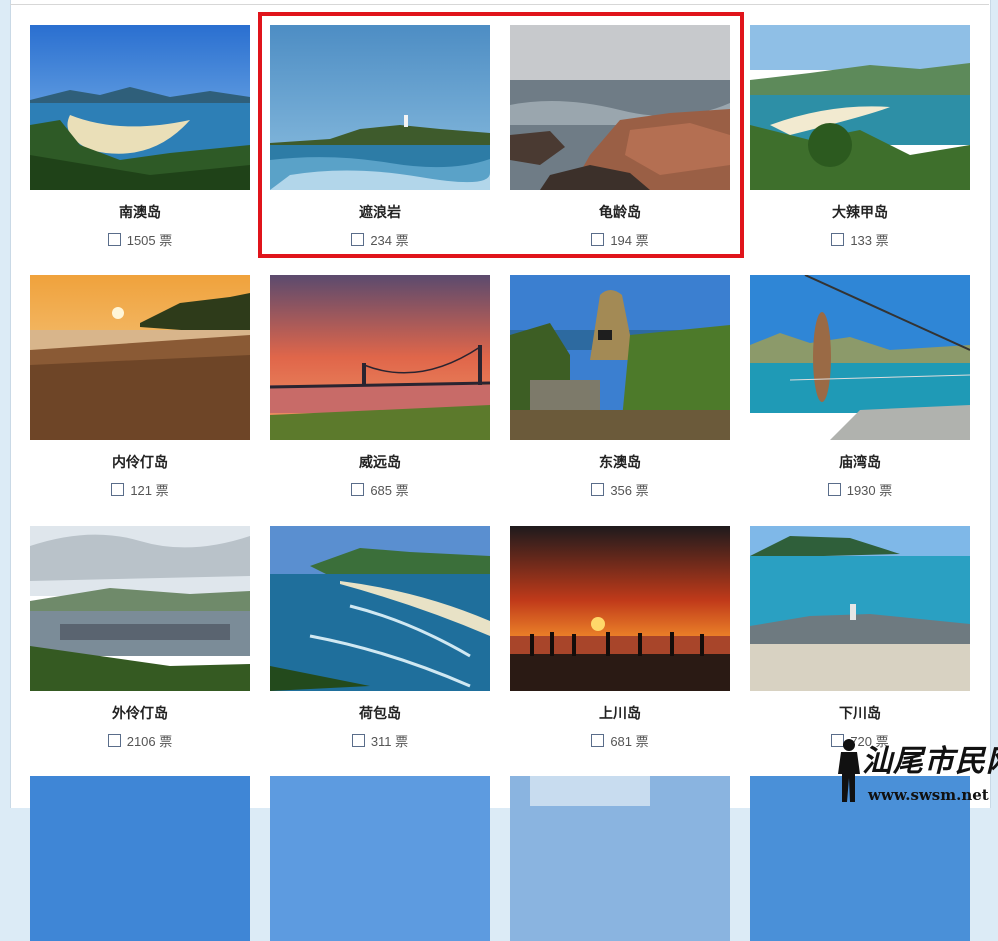 The width and height of the screenshot is (998, 941). What do you see at coordinates (930, 761) in the screenshot?
I see `watermark-text: 汕尾市民网` at bounding box center [930, 761].